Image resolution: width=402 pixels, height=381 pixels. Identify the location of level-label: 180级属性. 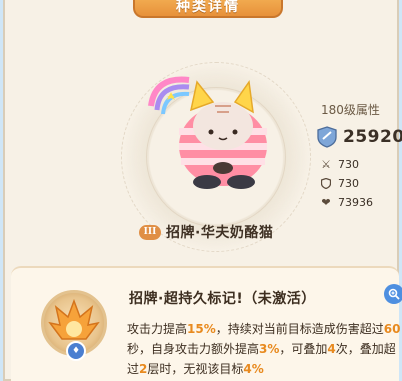
(350, 110).